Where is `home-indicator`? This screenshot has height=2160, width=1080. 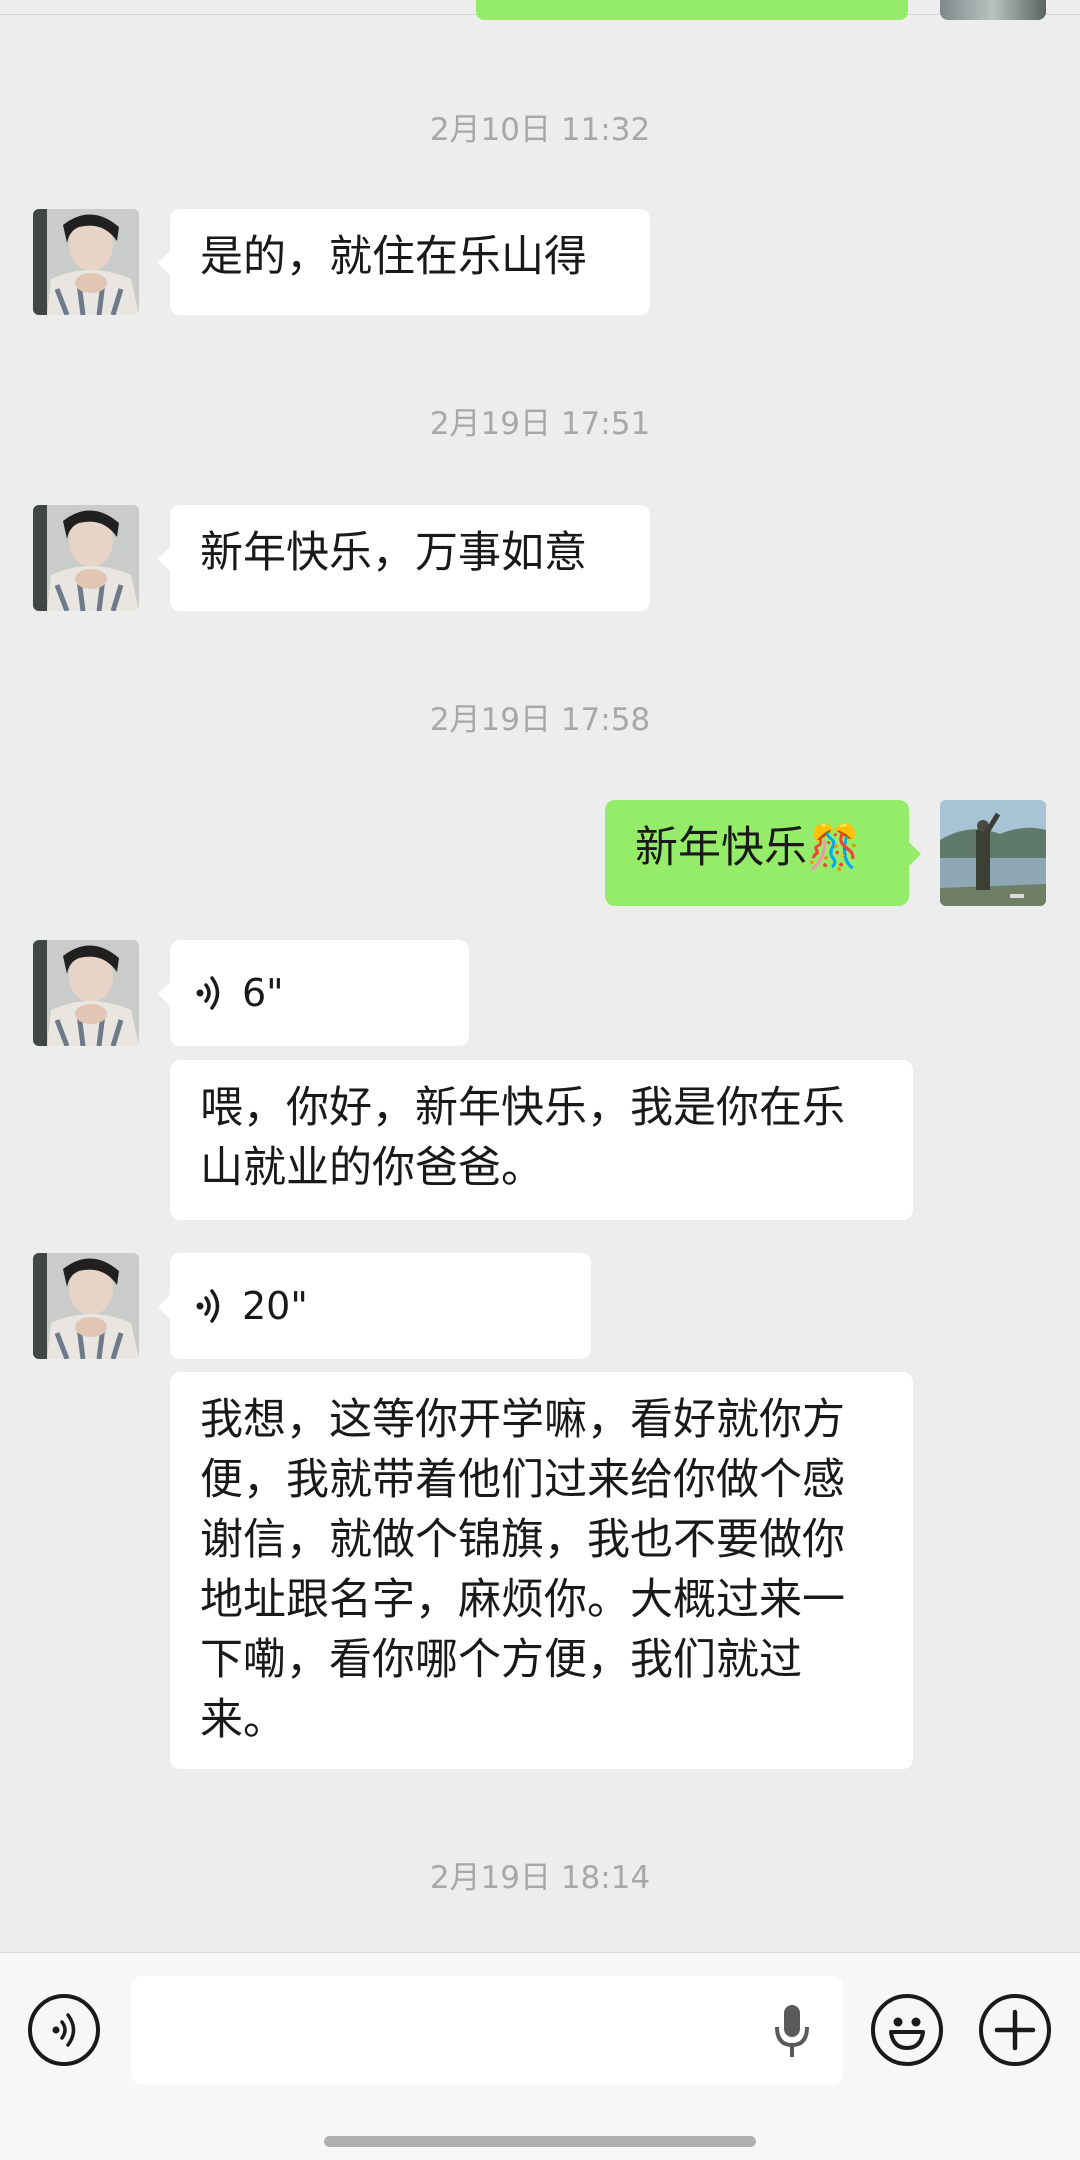 home-indicator is located at coordinates (540, 2141).